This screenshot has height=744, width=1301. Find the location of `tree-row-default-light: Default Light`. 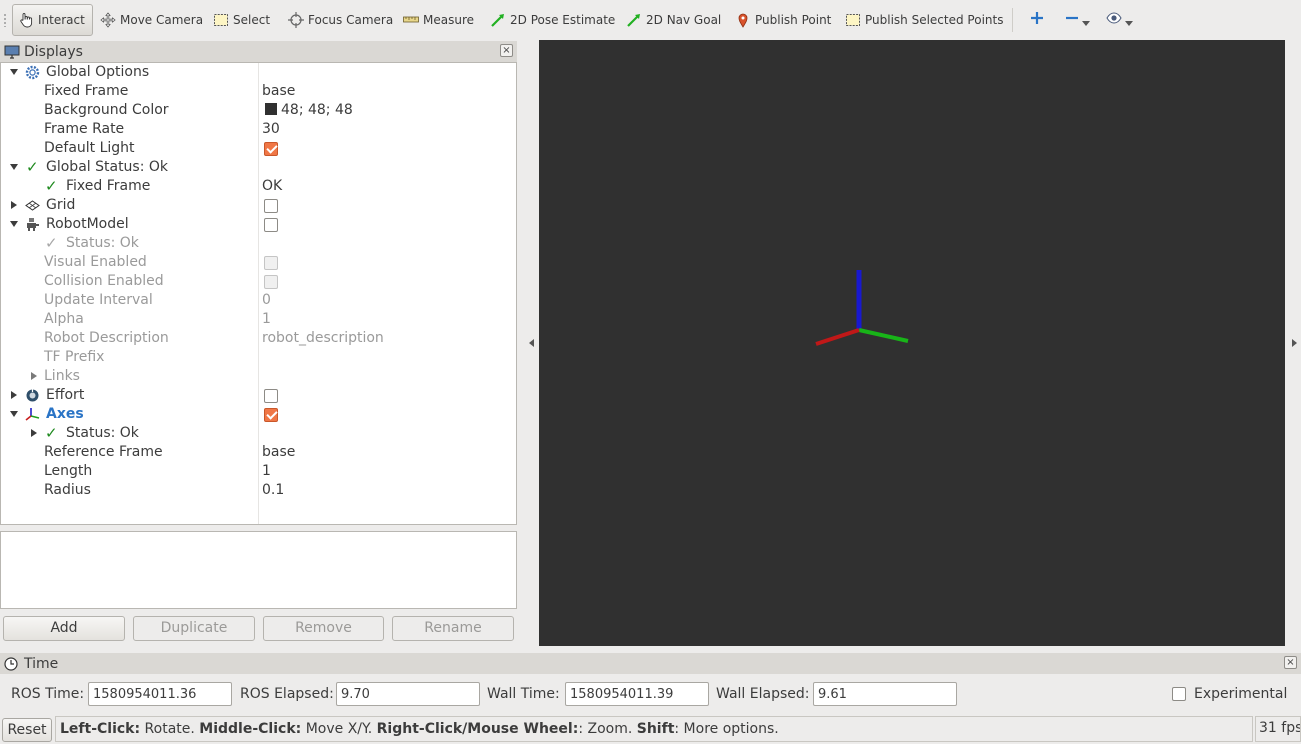

tree-row-default-light: Default Light is located at coordinates (258, 148).